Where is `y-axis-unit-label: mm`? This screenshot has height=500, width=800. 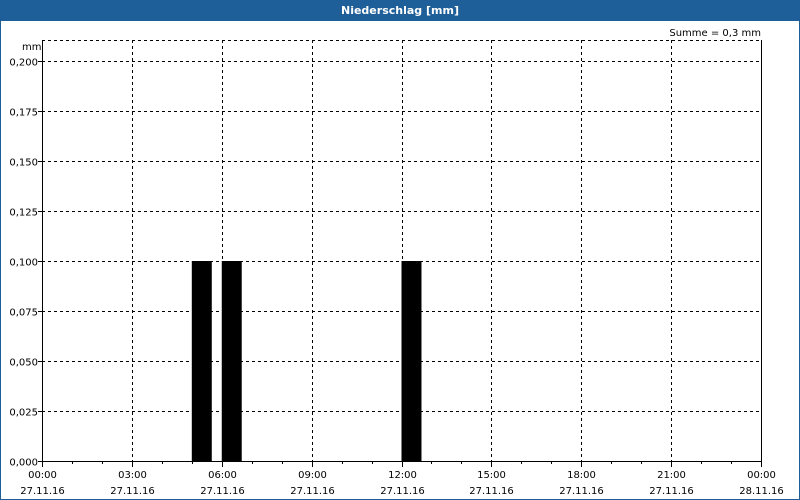
y-axis-unit-label: mm is located at coordinates (31, 47).